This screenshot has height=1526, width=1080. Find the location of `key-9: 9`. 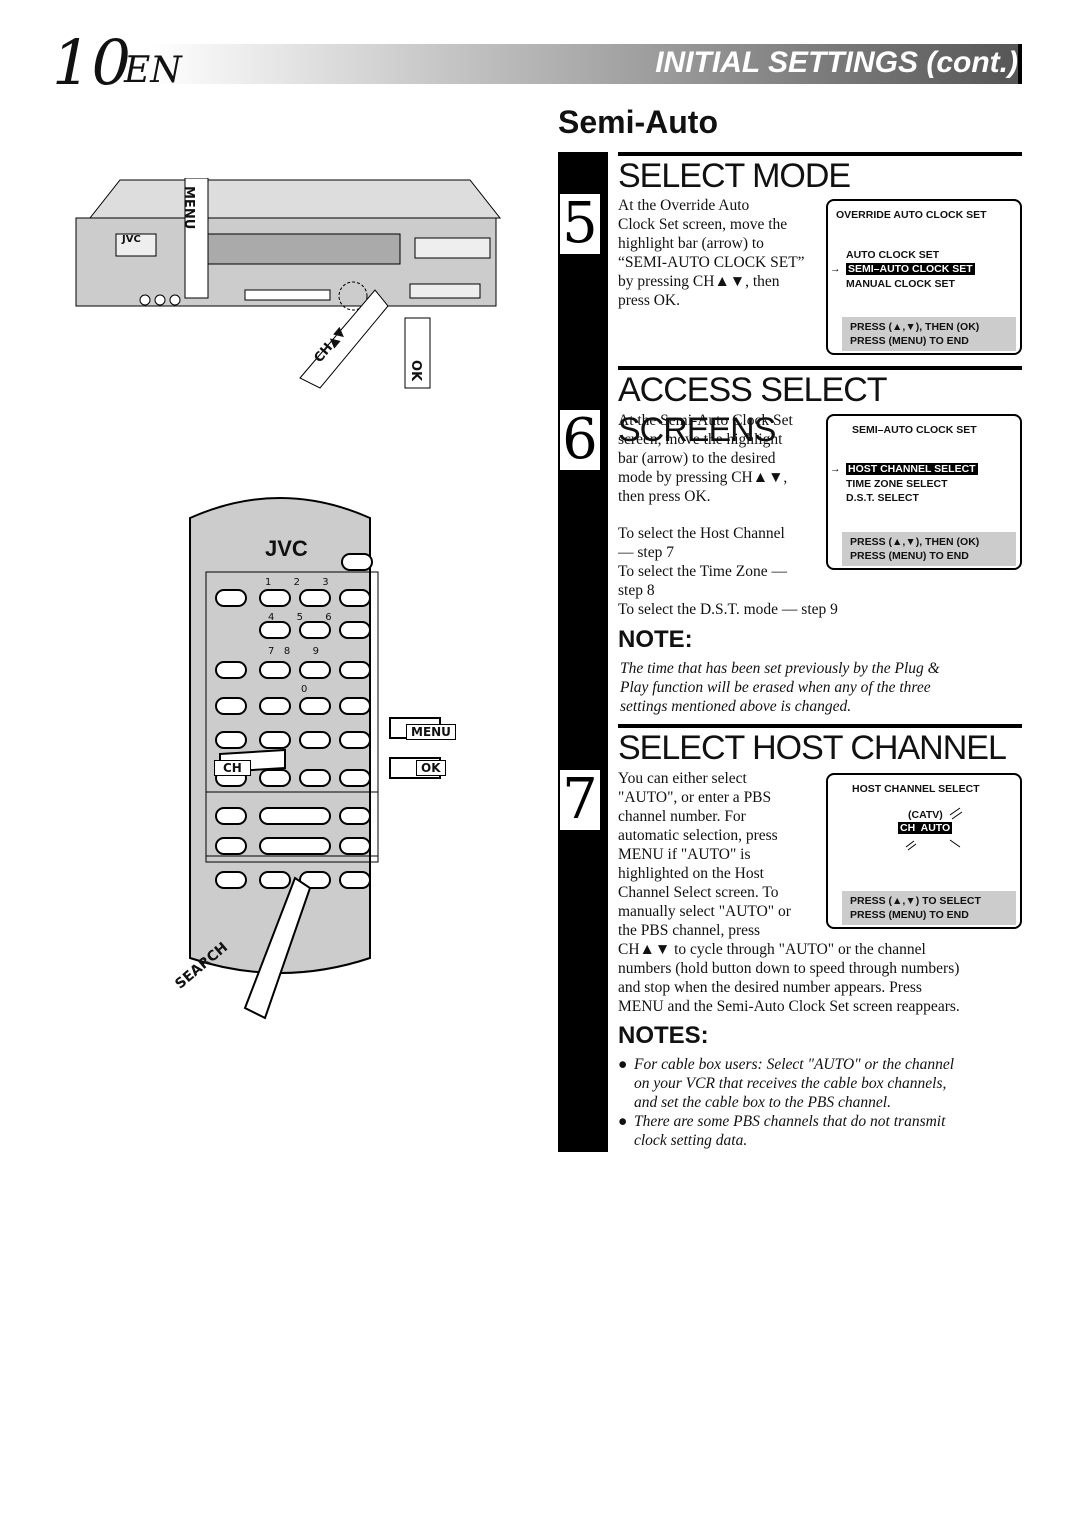

key-9: 9 is located at coordinates (316, 651).